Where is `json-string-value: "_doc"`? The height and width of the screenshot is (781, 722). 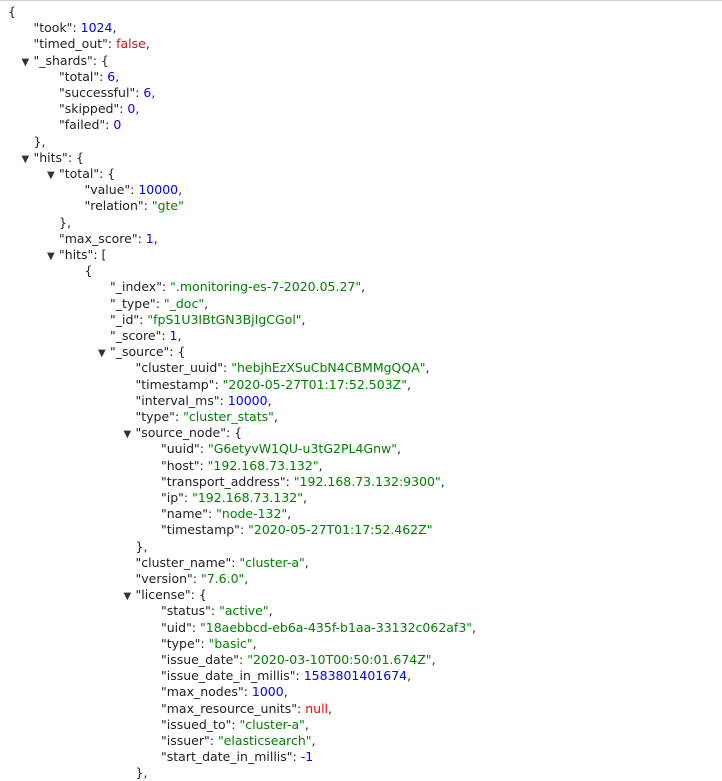 json-string-value: "_doc" is located at coordinates (184, 303).